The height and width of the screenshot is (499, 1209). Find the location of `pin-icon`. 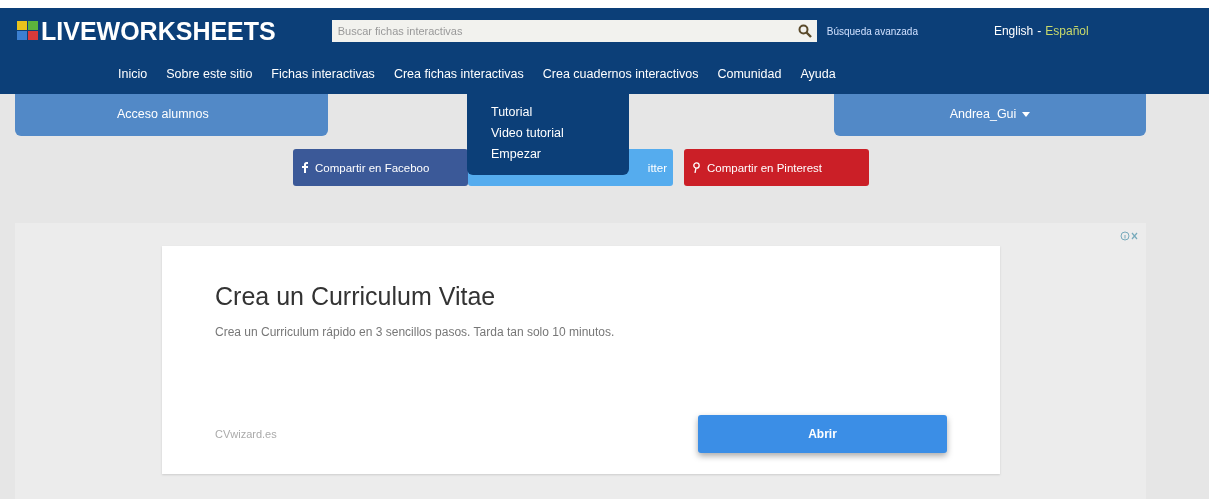

pin-icon is located at coordinates (696, 167).